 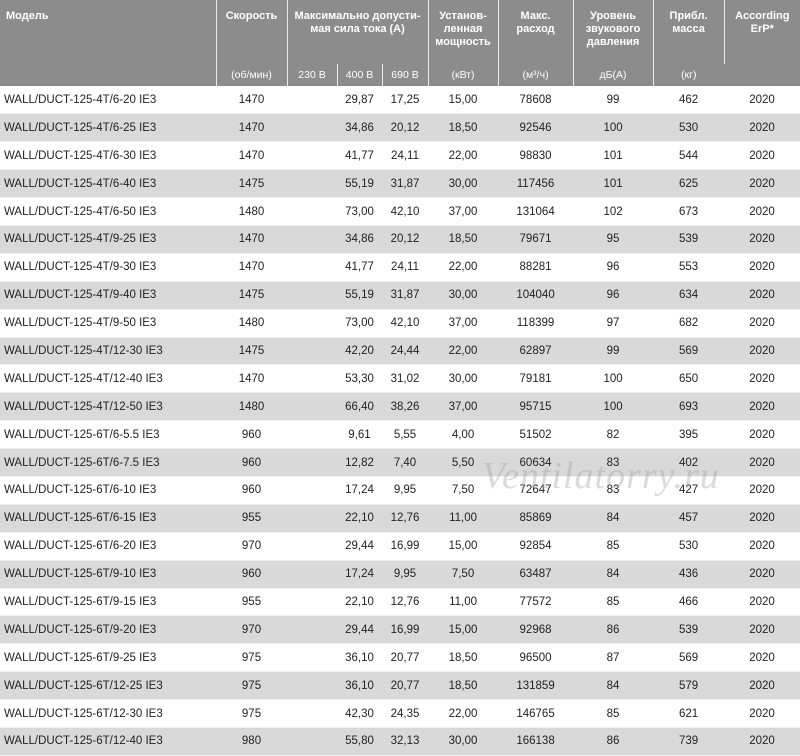 What do you see at coordinates (613, 211) in the screenshot?
I see `cell-noise: 102` at bounding box center [613, 211].